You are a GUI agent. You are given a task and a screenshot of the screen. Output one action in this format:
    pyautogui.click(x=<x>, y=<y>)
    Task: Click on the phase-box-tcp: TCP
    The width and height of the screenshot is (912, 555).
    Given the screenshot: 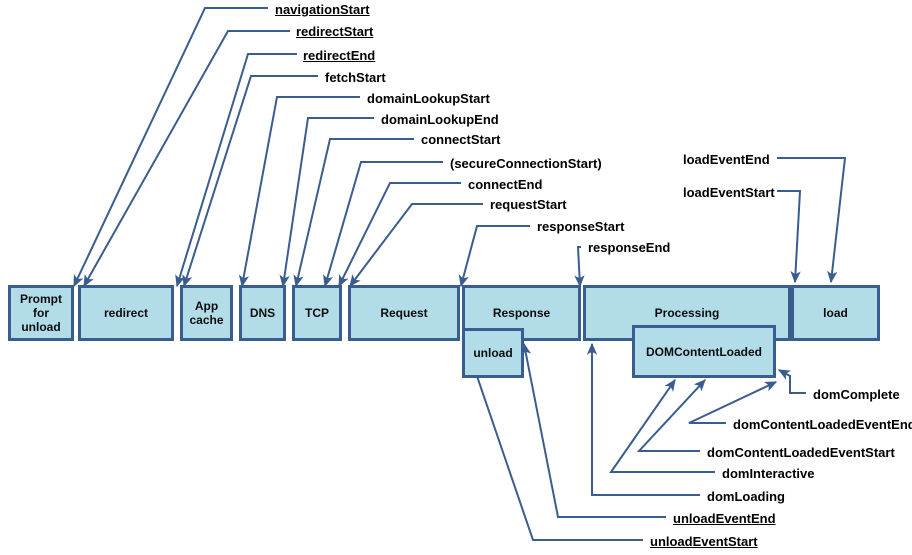 What is the action you would take?
    pyautogui.click(x=317, y=313)
    